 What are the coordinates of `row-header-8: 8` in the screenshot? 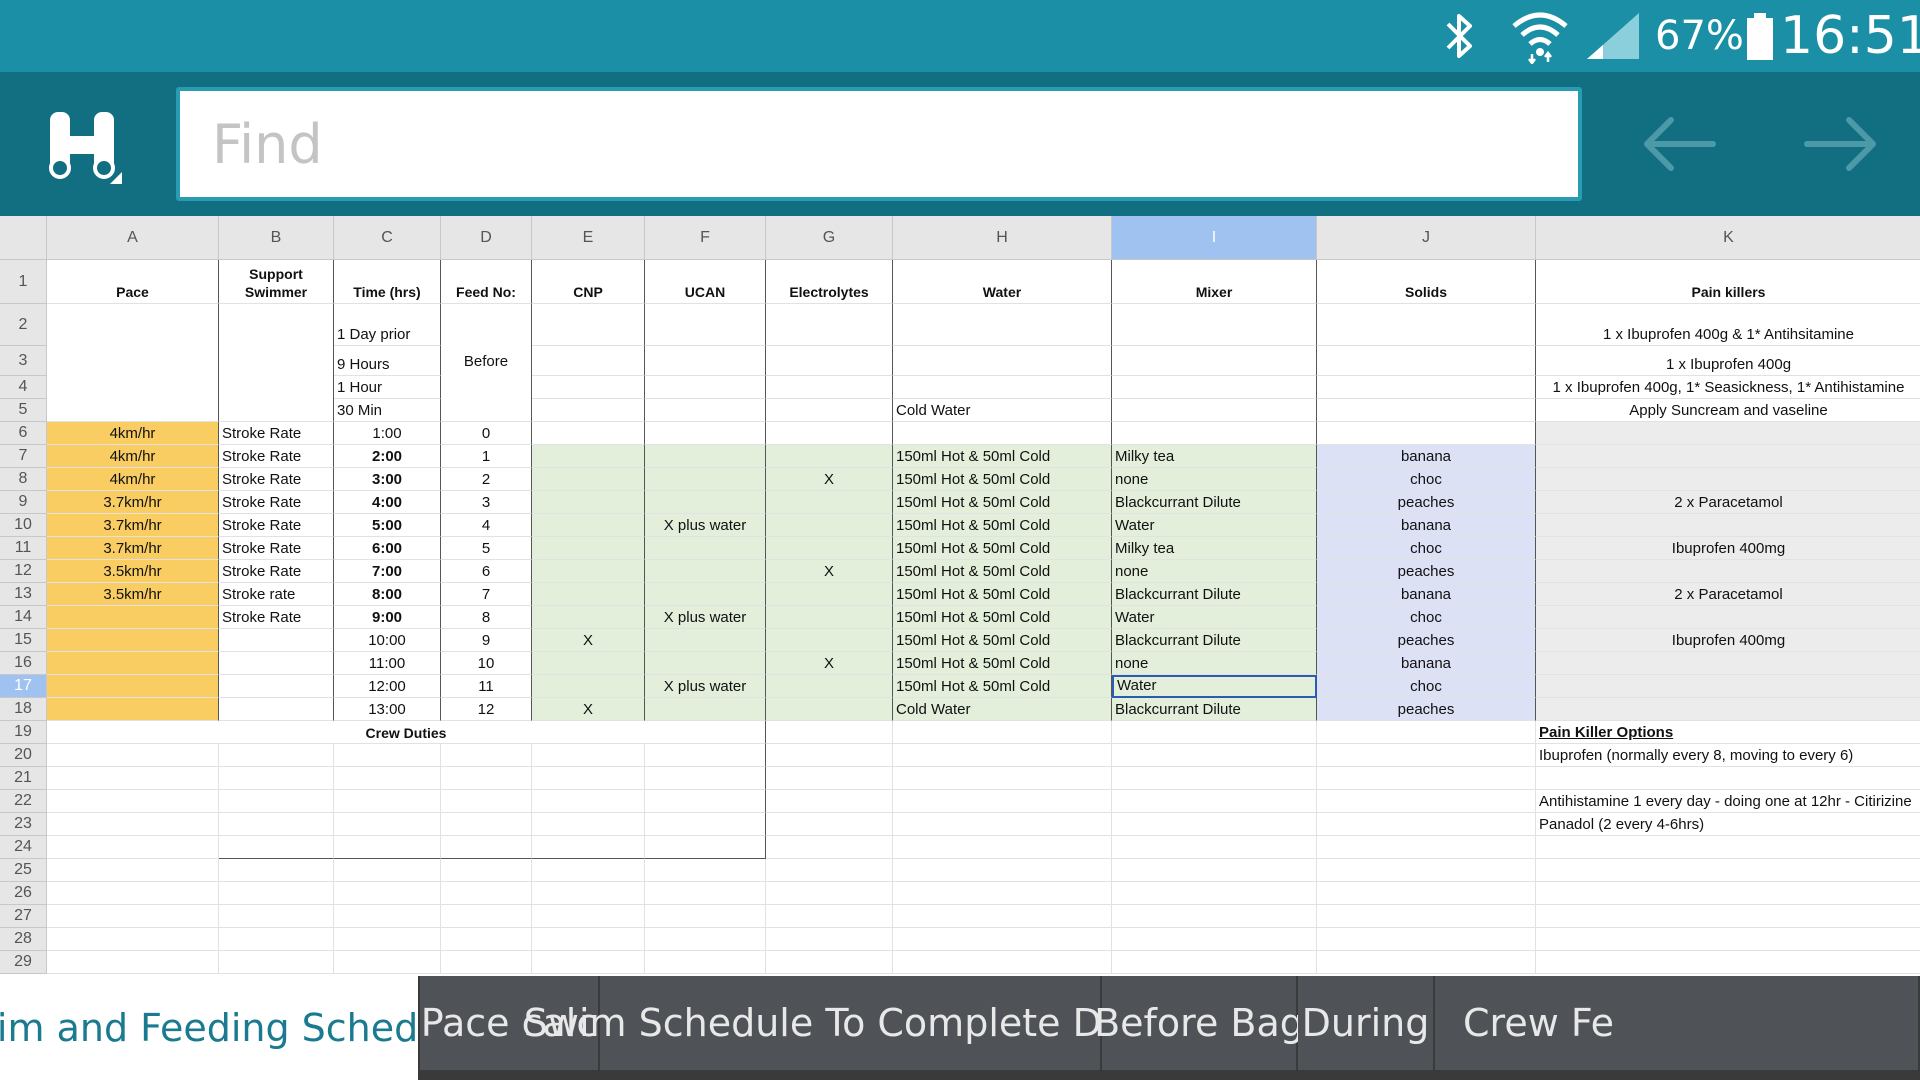 It's located at (23, 479).